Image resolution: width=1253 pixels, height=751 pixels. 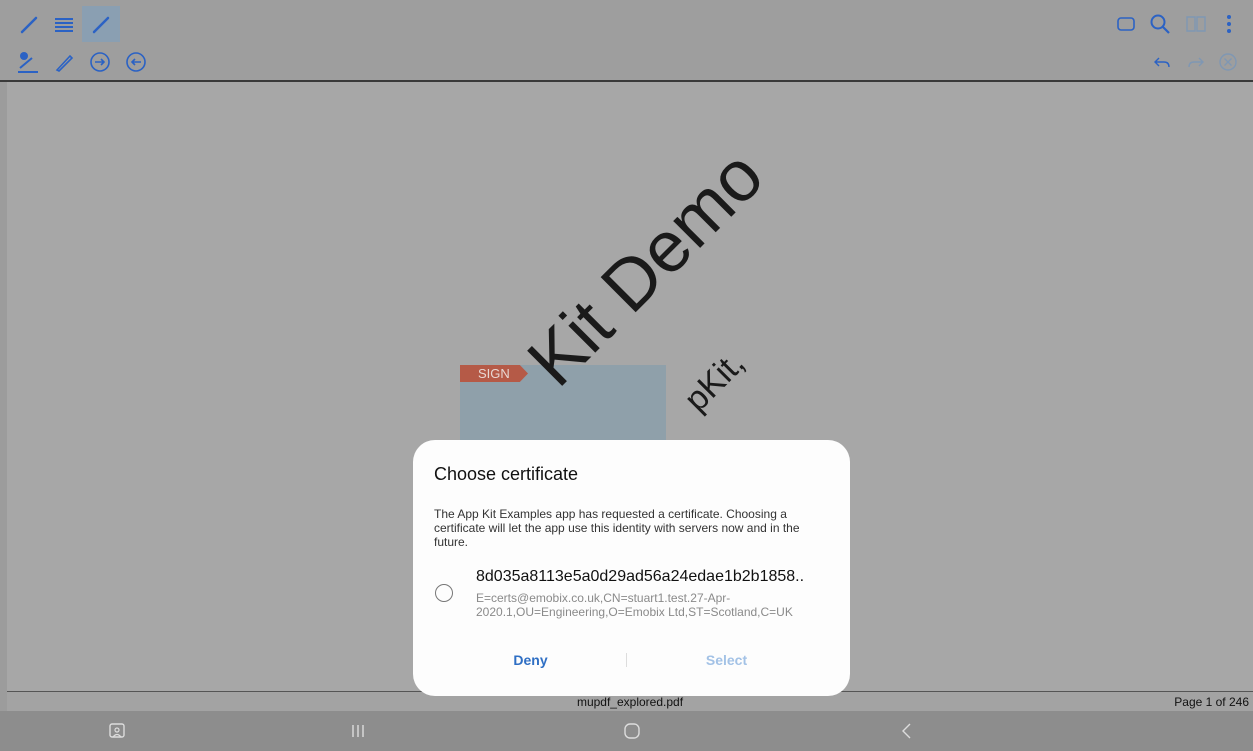 What do you see at coordinates (358, 731) in the screenshot?
I see `recents-icon` at bounding box center [358, 731].